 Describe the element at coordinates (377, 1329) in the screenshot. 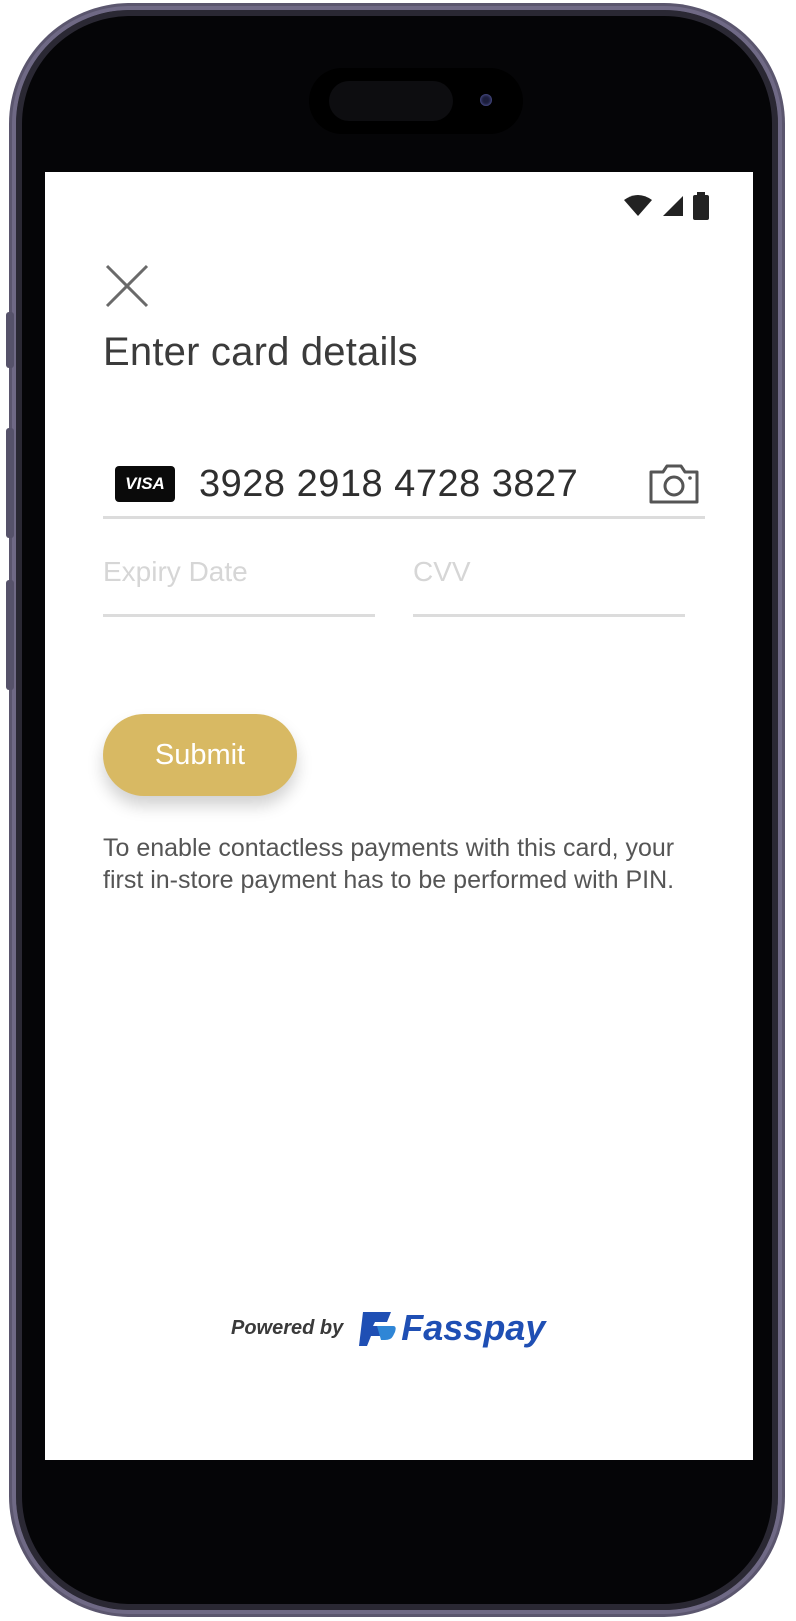

I see `fasspay-mark-icon` at that location.